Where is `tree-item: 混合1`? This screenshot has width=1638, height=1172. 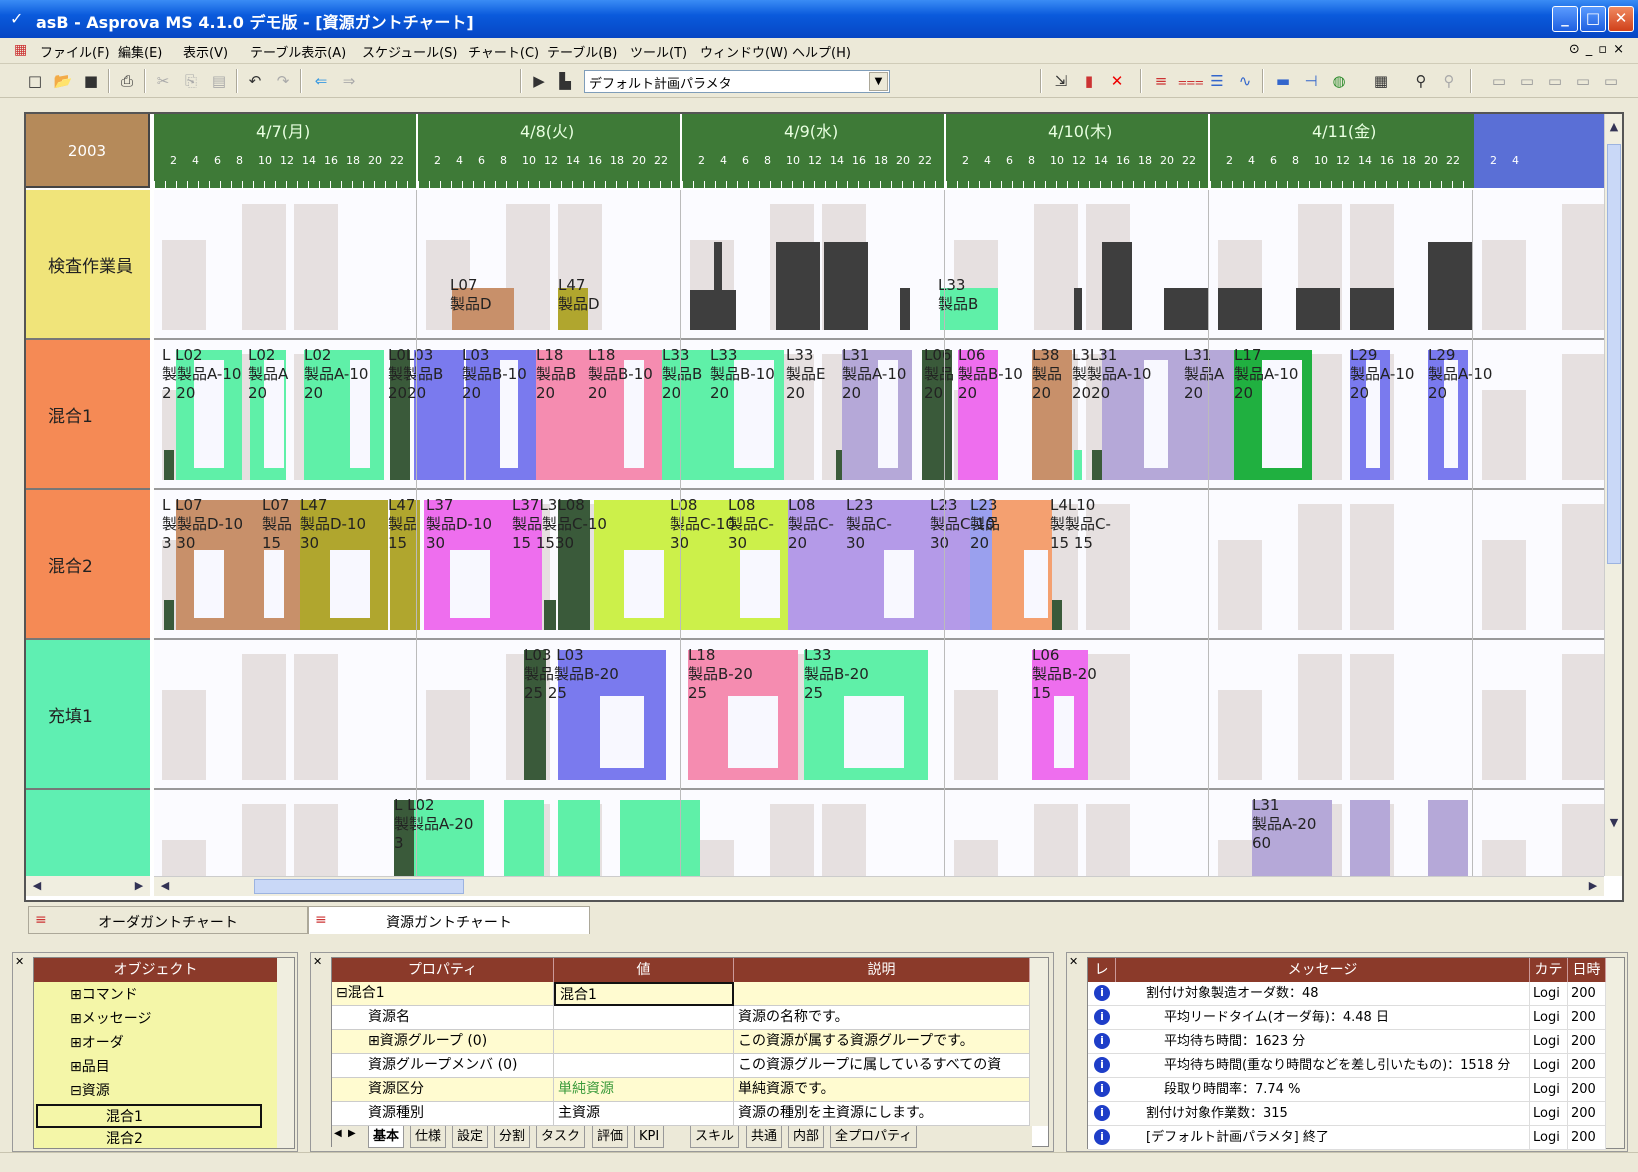
tree-item: 混合1 is located at coordinates (149, 1116).